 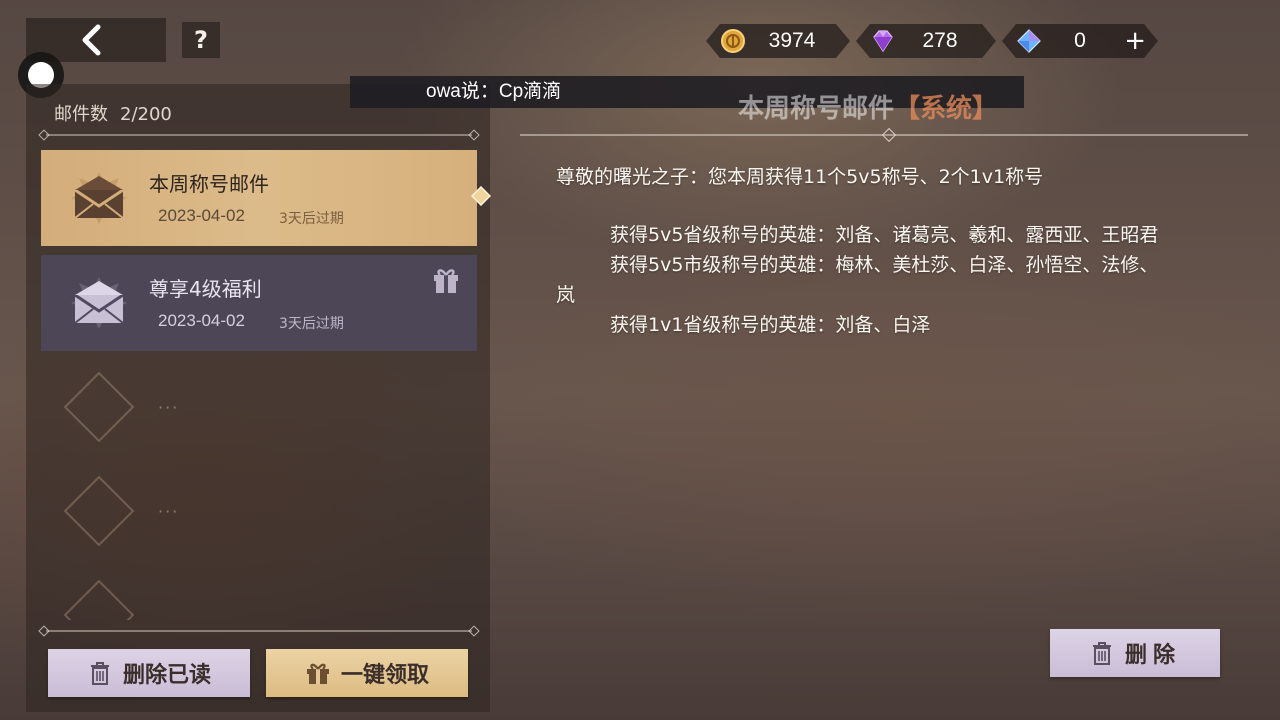 What do you see at coordinates (205, 289) in the screenshot?
I see `mail-subject: 尊享4级福利` at bounding box center [205, 289].